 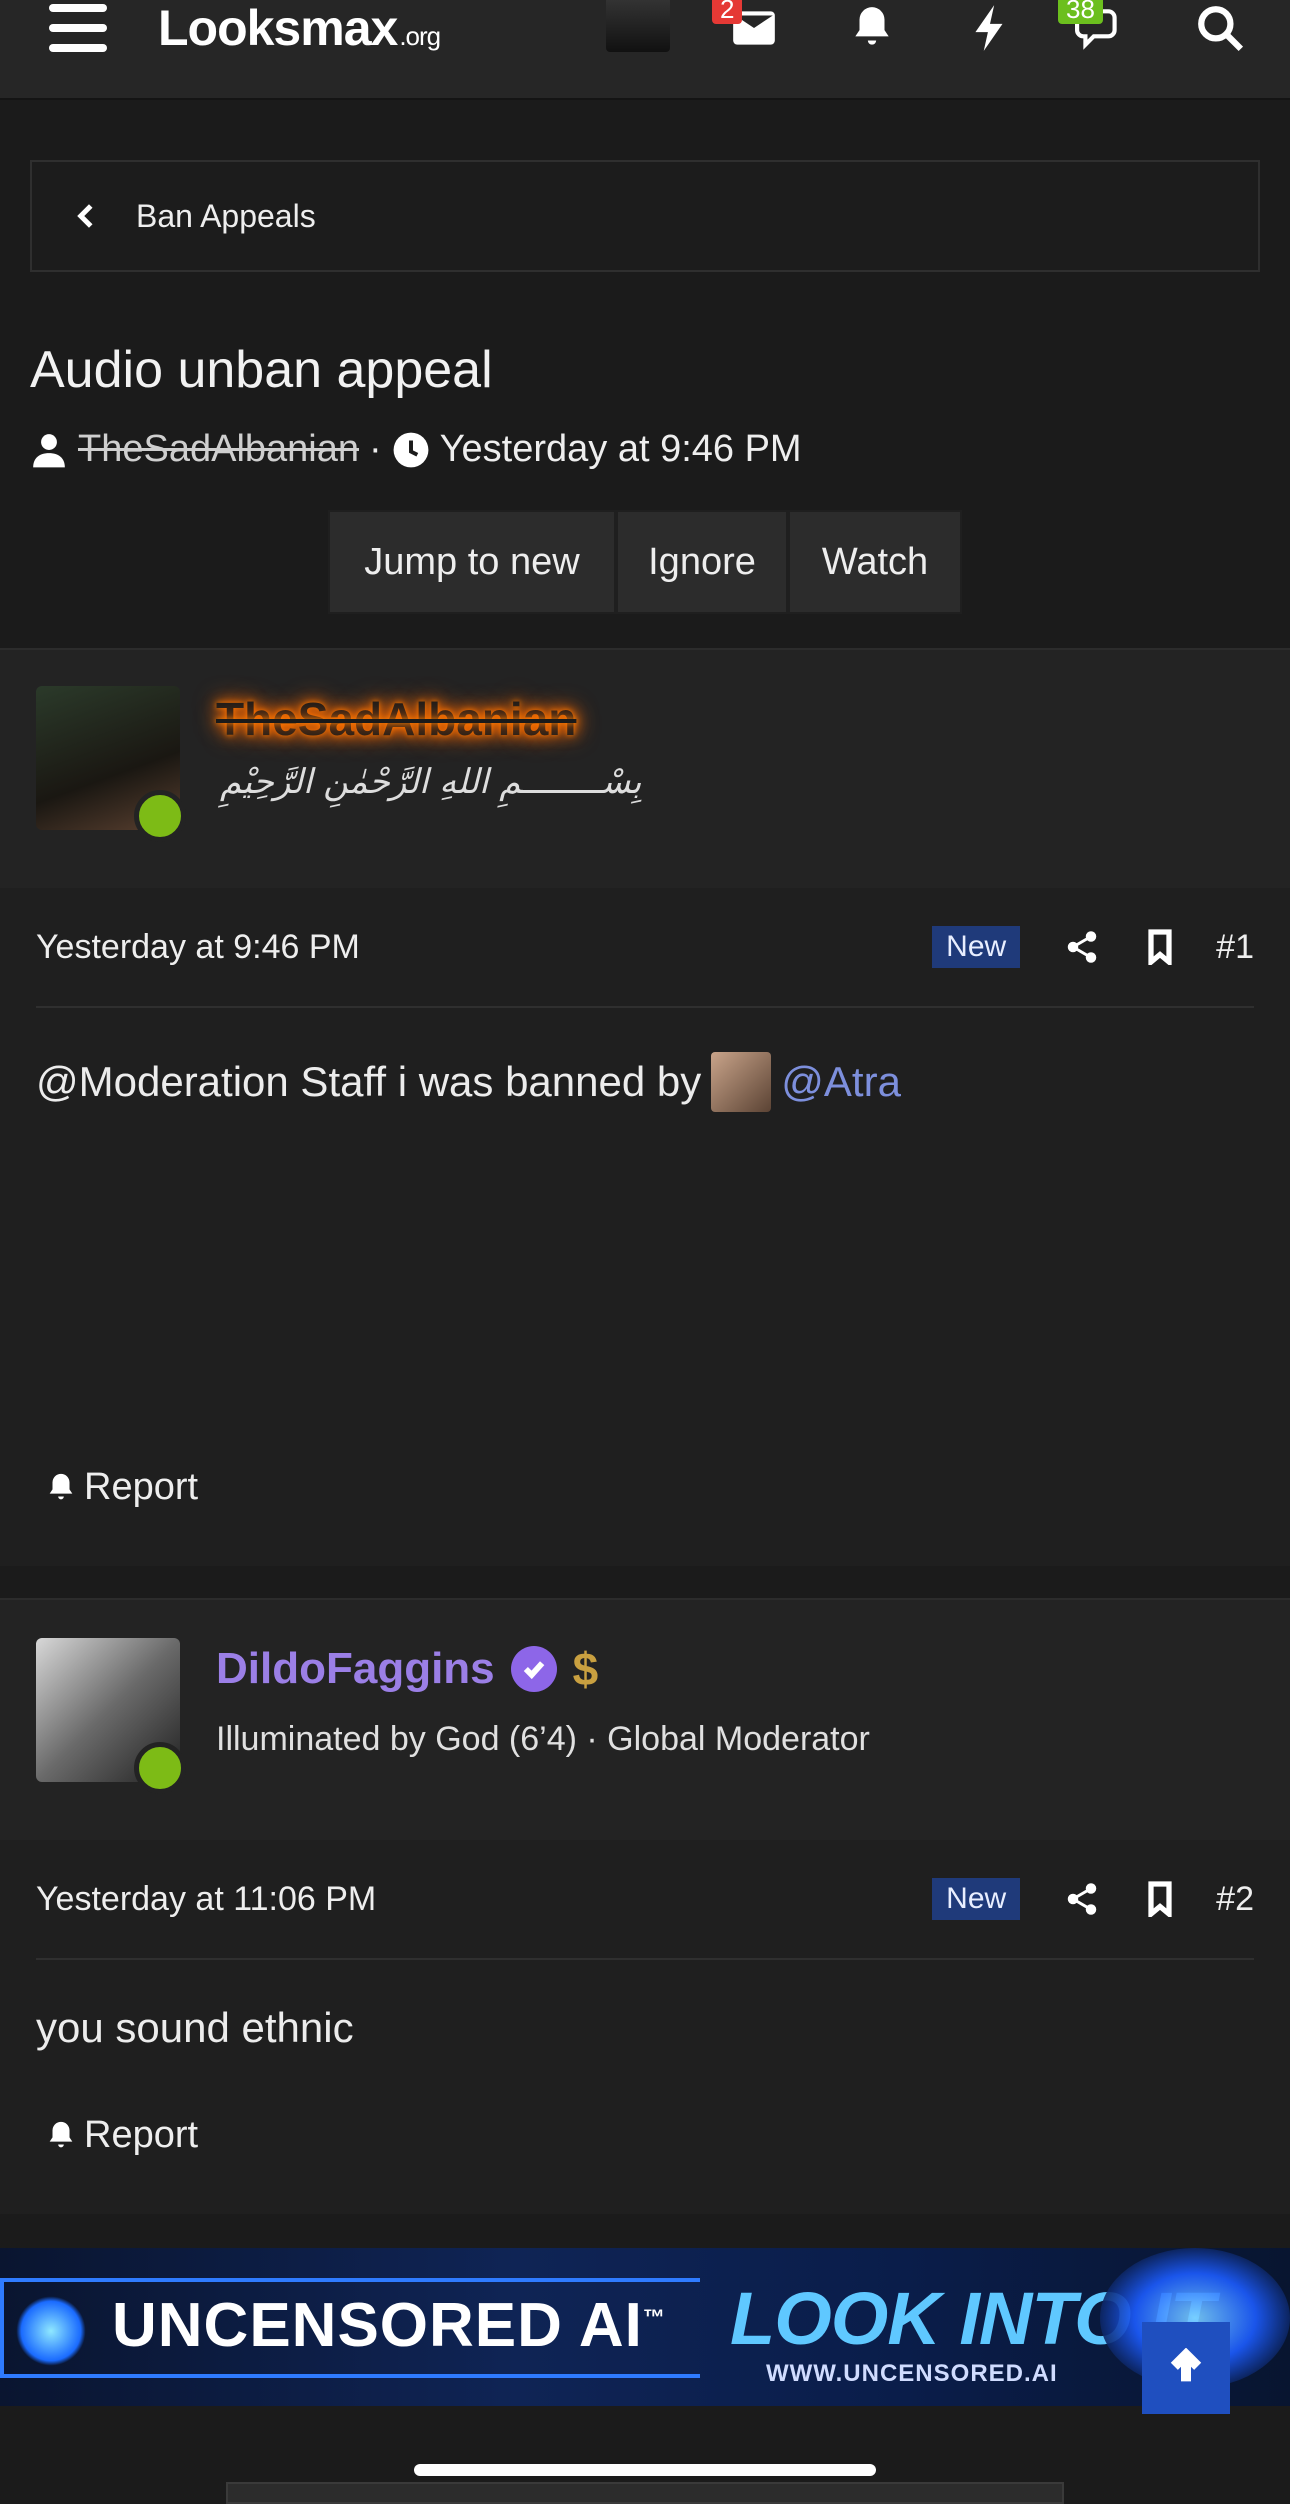 I want to click on username: TheSadAlbanian, so click(x=396, y=719).